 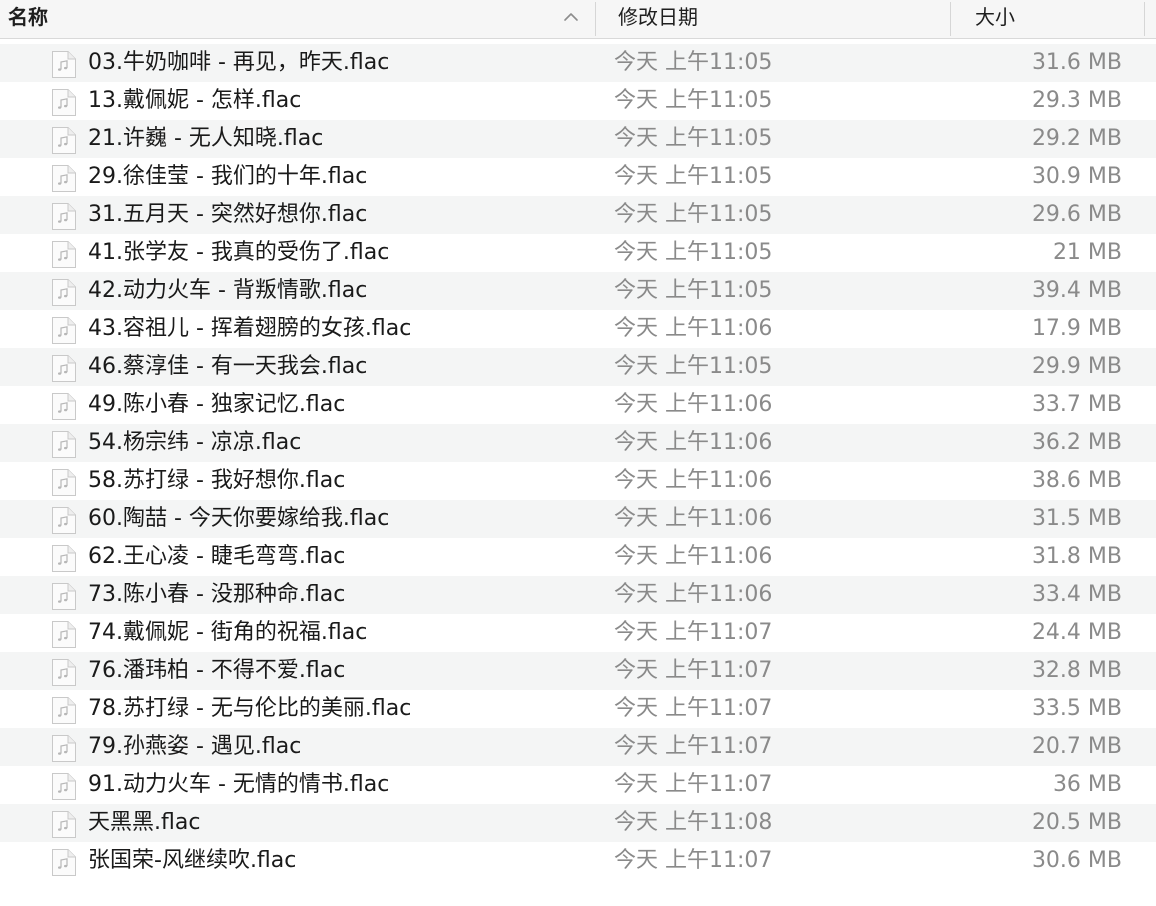 I want to click on file-row: 41.张学友 - 我真的受伤了.flac 今天 上午11:05 21 MB, so click(x=578, y=253).